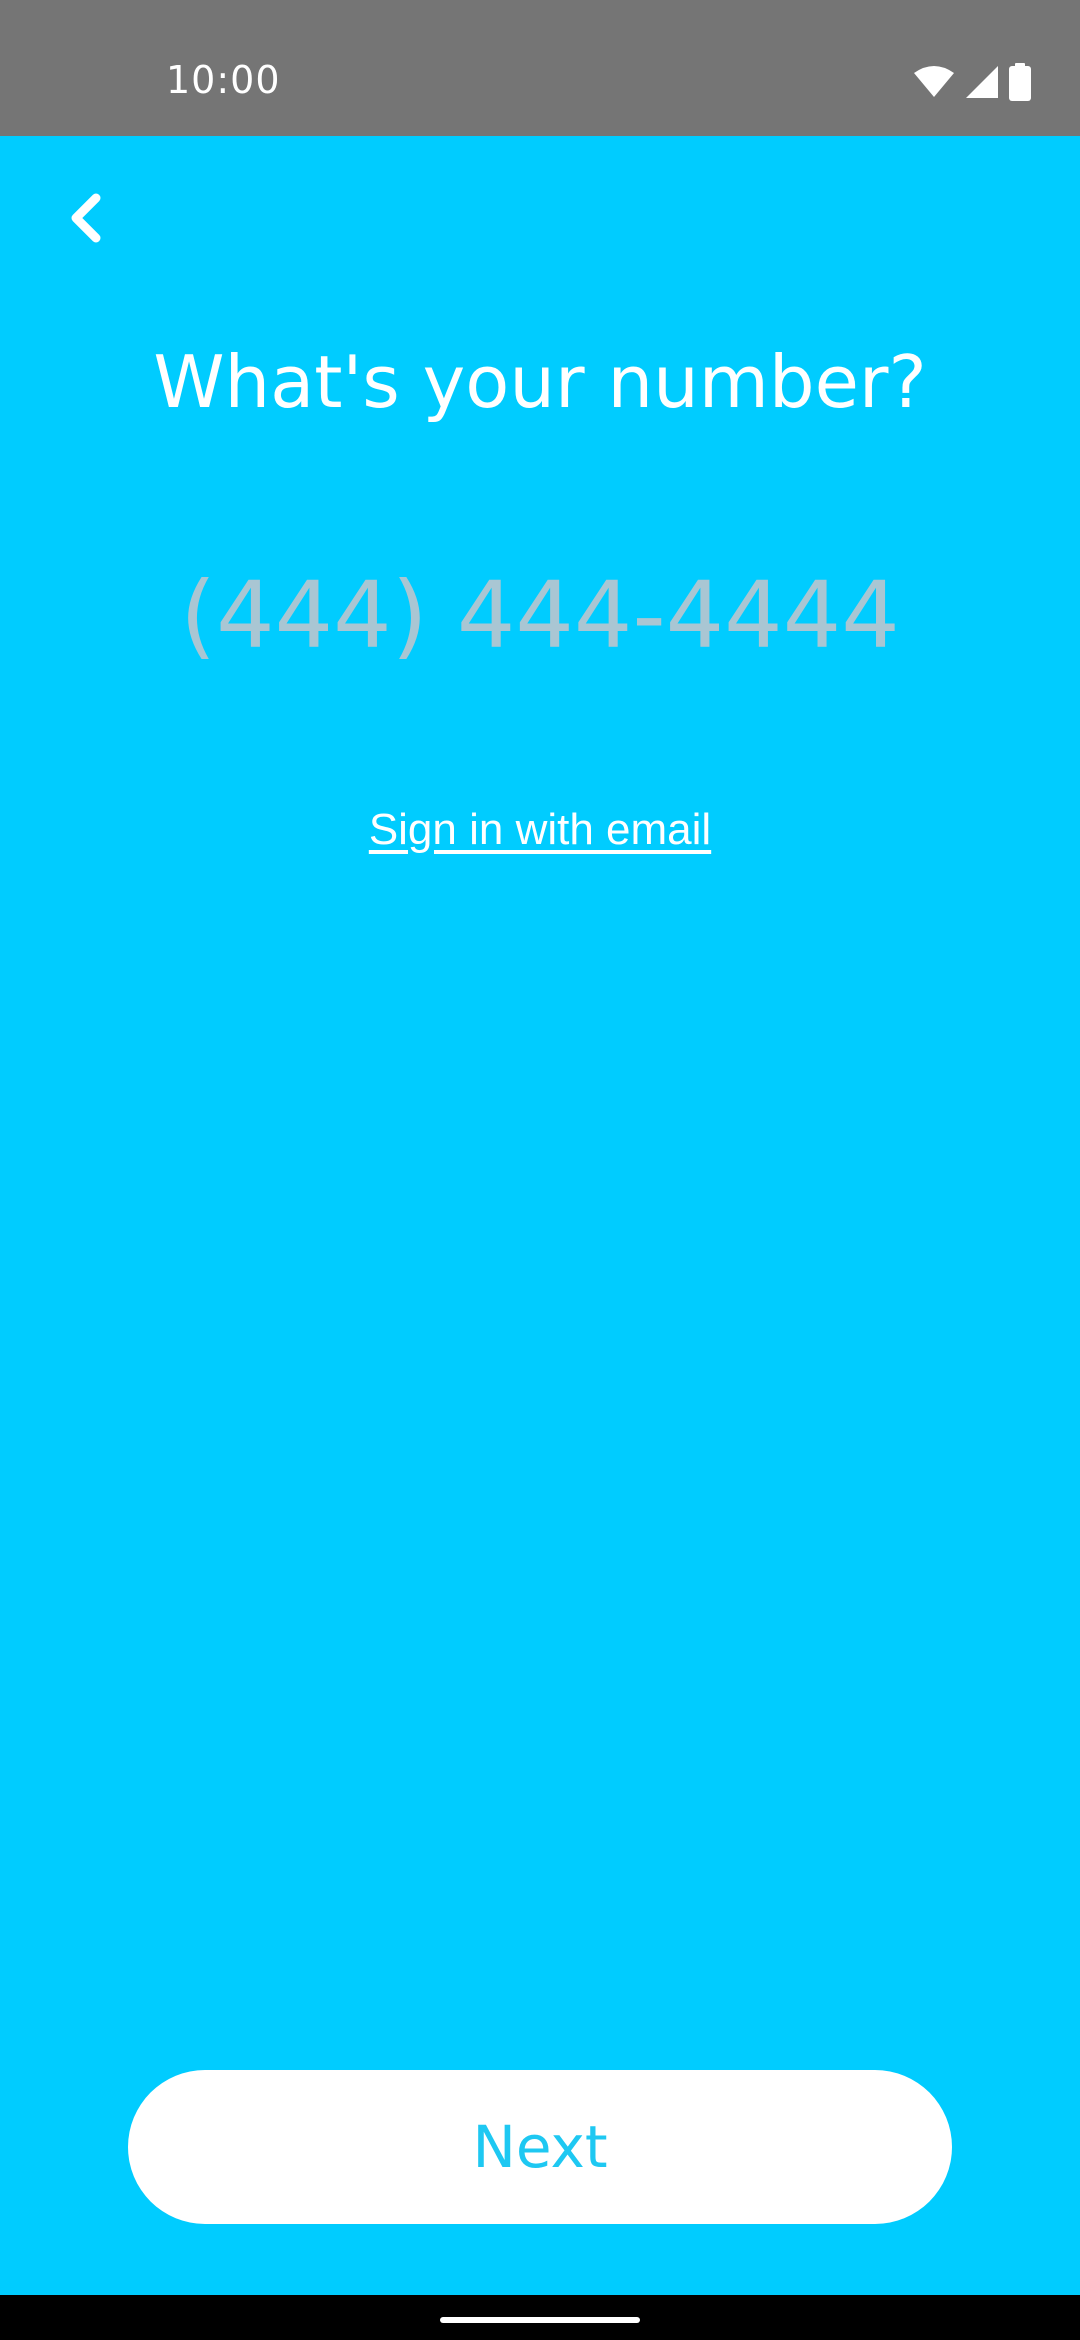  I want to click on home-indicator, so click(540, 2320).